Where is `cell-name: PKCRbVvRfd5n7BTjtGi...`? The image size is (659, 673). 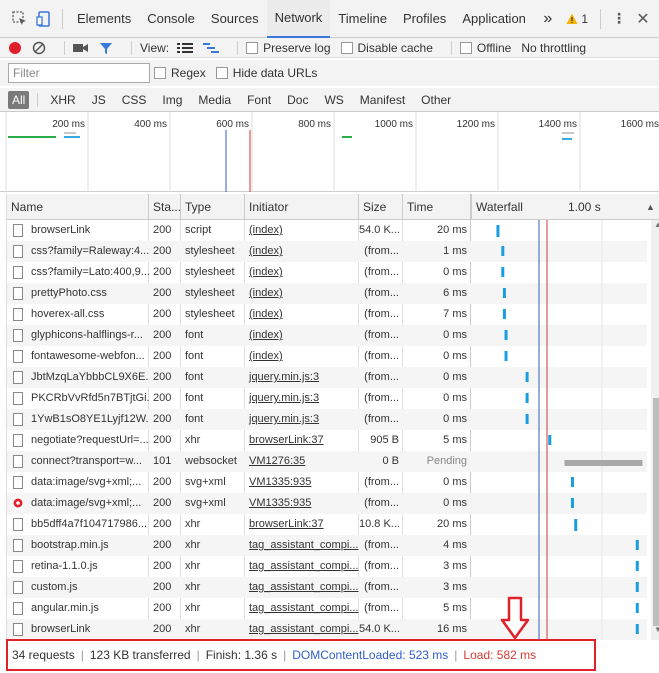 cell-name: PKCRbVvRfd5n7BTjtGi... is located at coordinates (90, 398).